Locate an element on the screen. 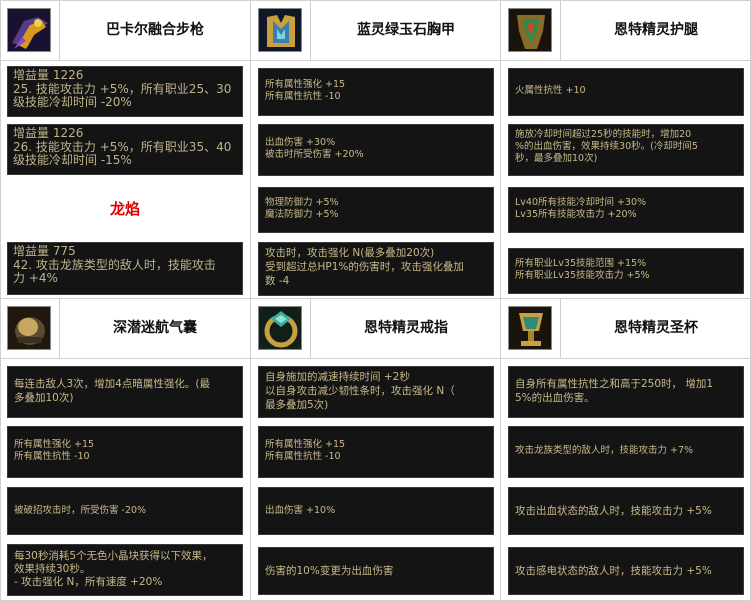 The height and width of the screenshot is (601, 751). dragon-flame-label: 龙焰 is located at coordinates (124, 209).